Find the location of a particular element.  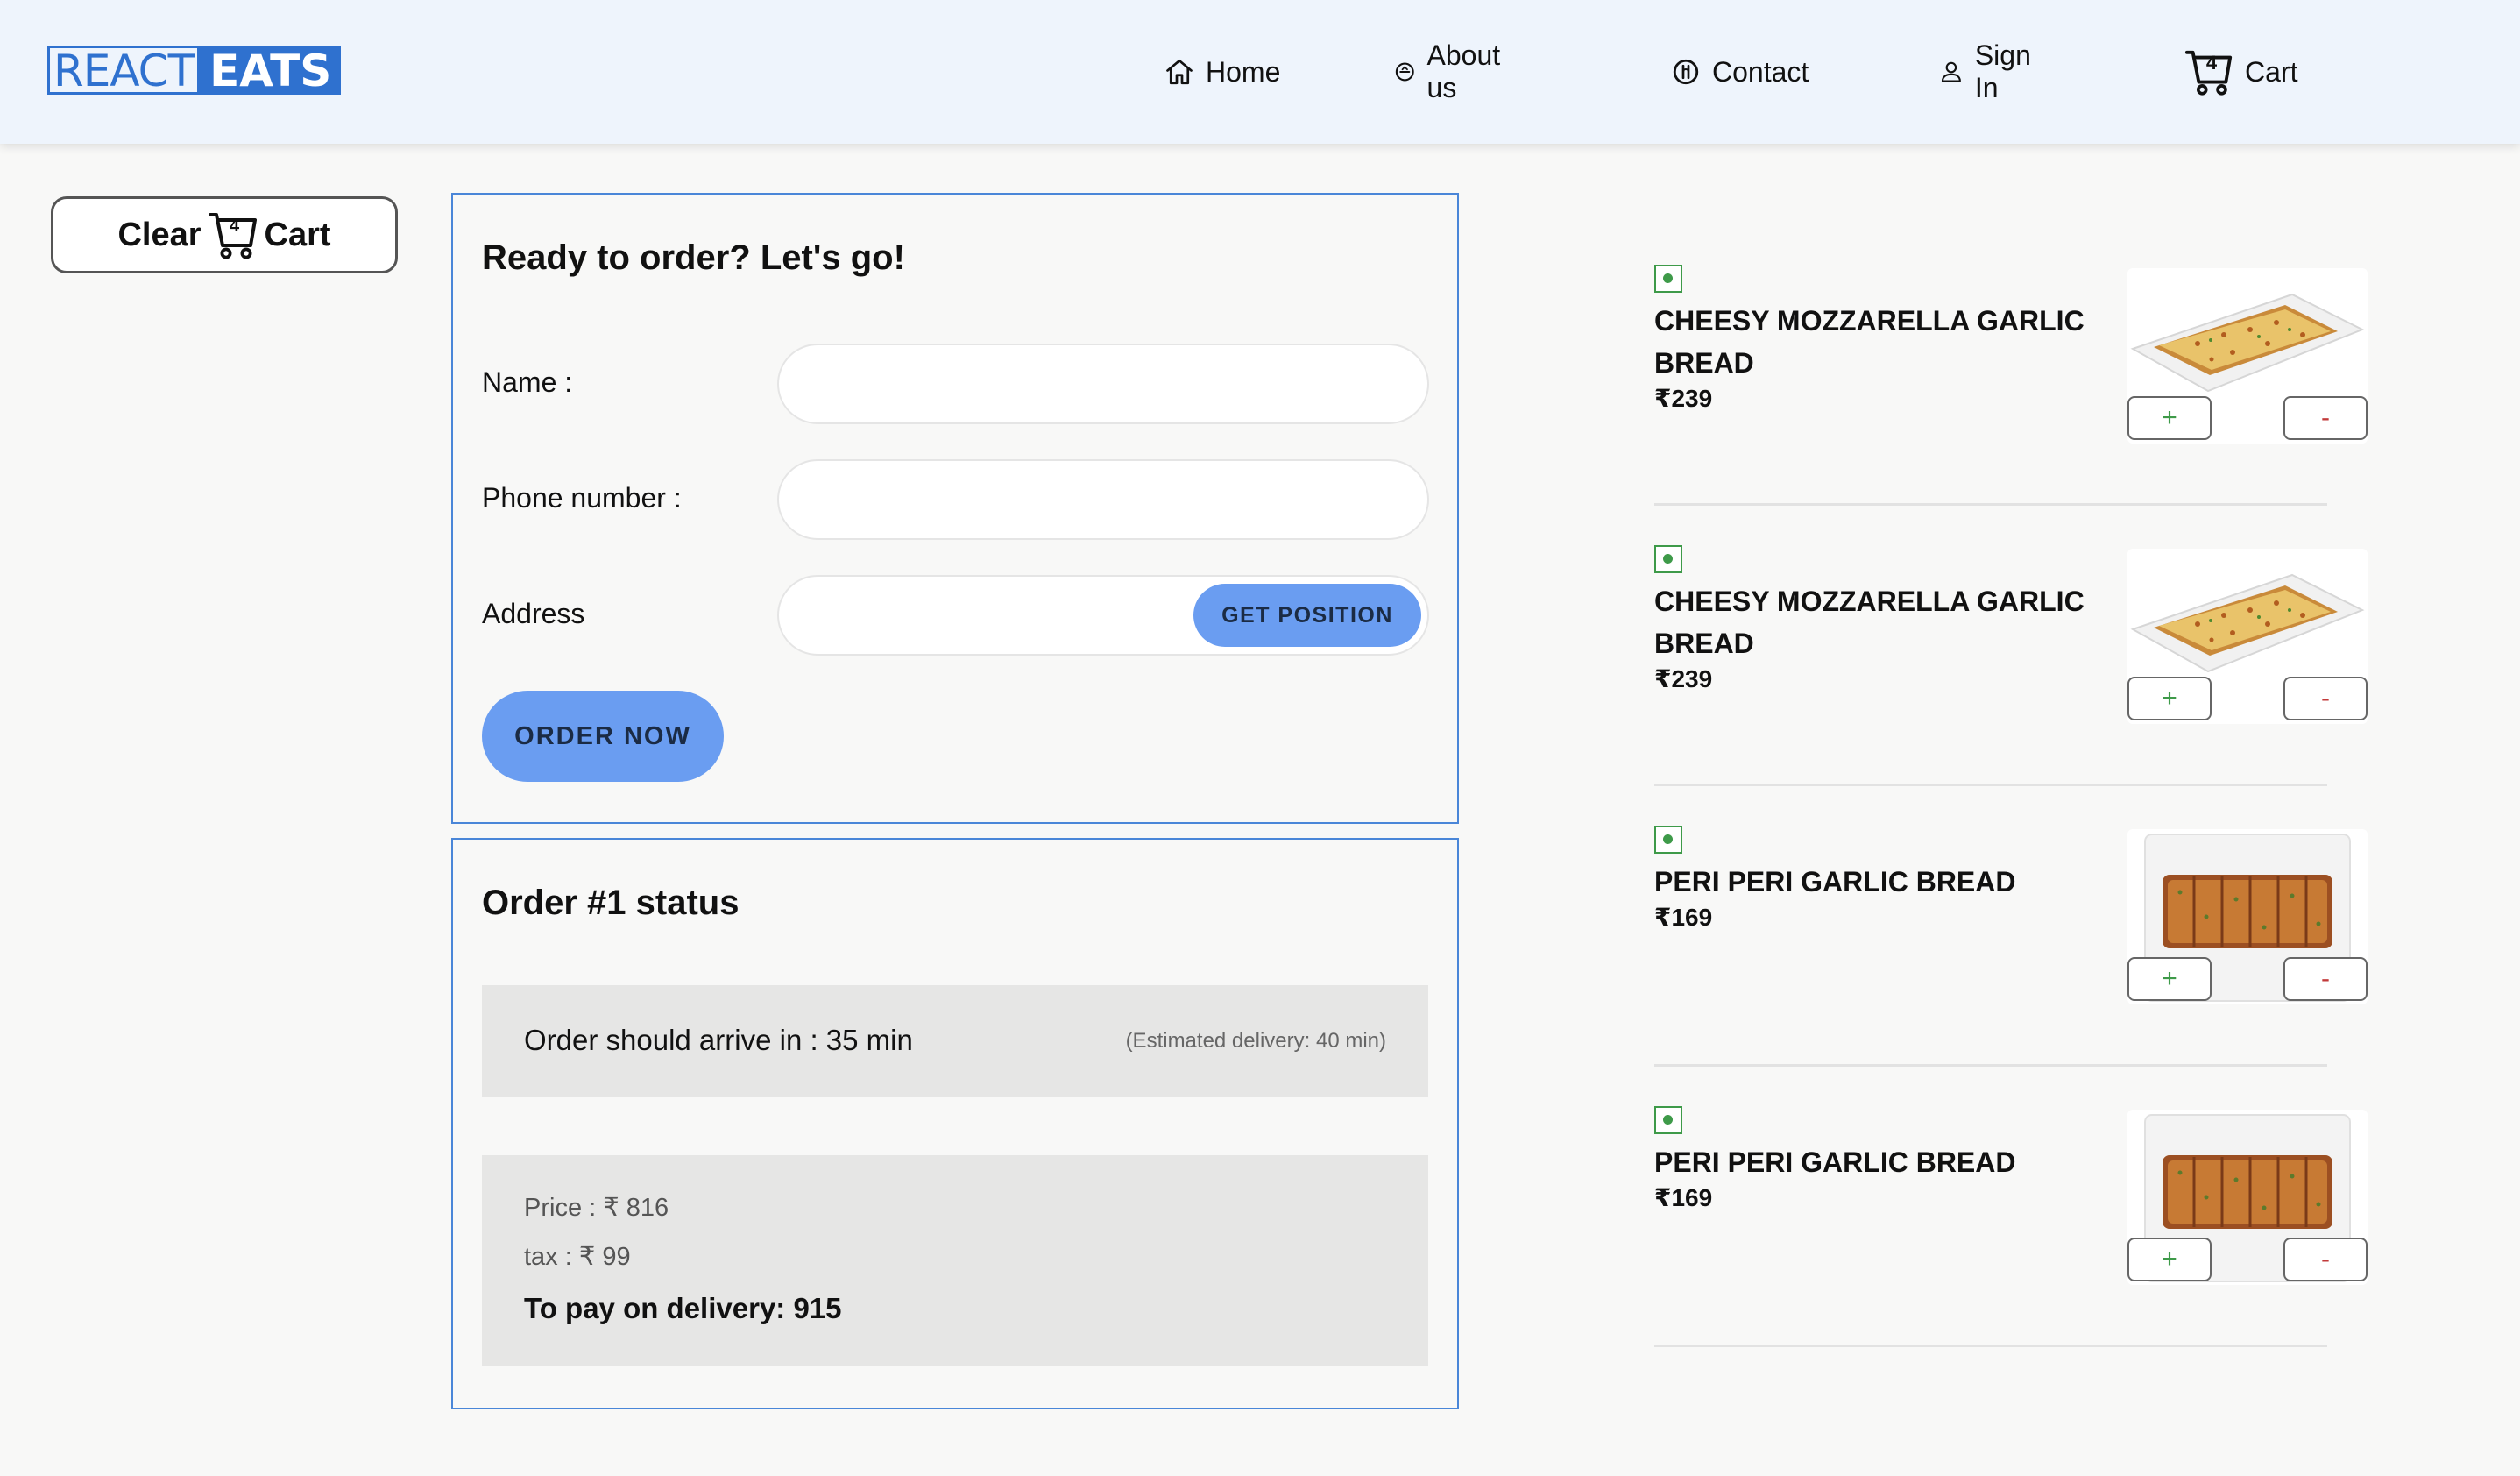

nav-about: About us is located at coordinates (1451, 71).